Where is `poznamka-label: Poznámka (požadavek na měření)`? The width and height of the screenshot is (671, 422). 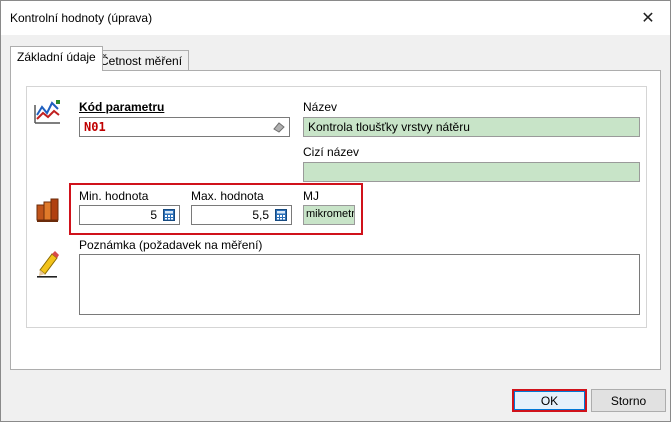 poznamka-label: Poznámka (požadavek na měření) is located at coordinates (171, 245).